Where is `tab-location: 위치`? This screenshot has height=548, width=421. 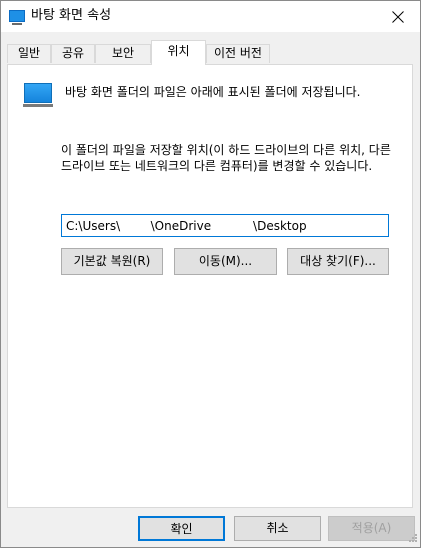
tab-location: 위치 is located at coordinates (178, 52).